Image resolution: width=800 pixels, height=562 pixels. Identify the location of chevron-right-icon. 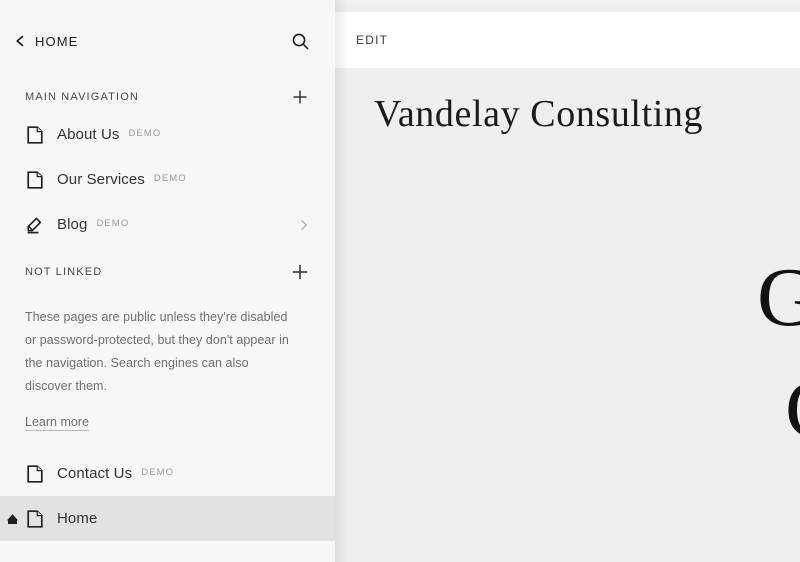
(304, 225).